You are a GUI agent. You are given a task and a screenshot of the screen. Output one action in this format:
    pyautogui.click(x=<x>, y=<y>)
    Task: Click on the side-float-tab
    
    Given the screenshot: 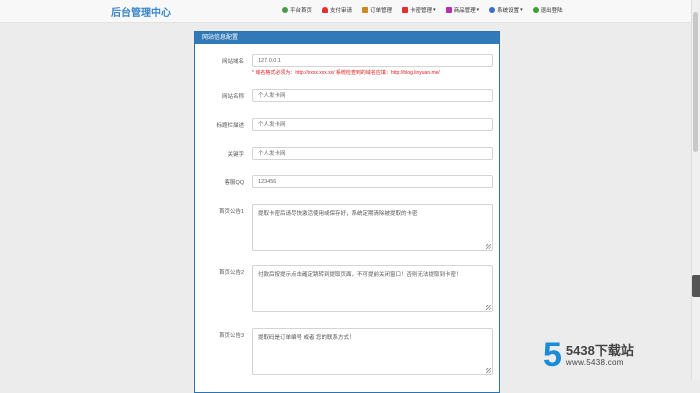 What is the action you would take?
    pyautogui.click(x=696, y=286)
    